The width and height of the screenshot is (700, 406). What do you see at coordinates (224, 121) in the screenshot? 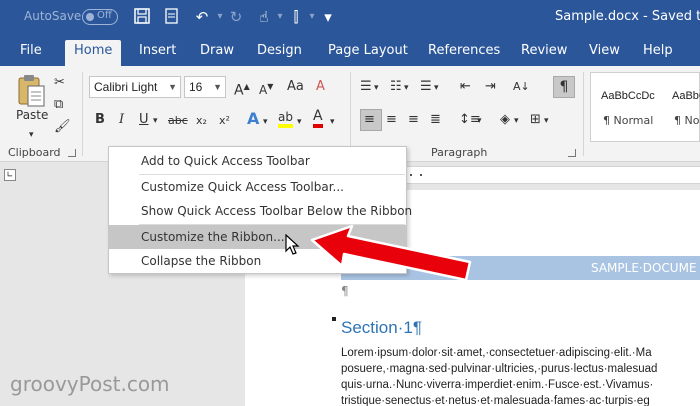
I see `superscript-button: x²` at bounding box center [224, 121].